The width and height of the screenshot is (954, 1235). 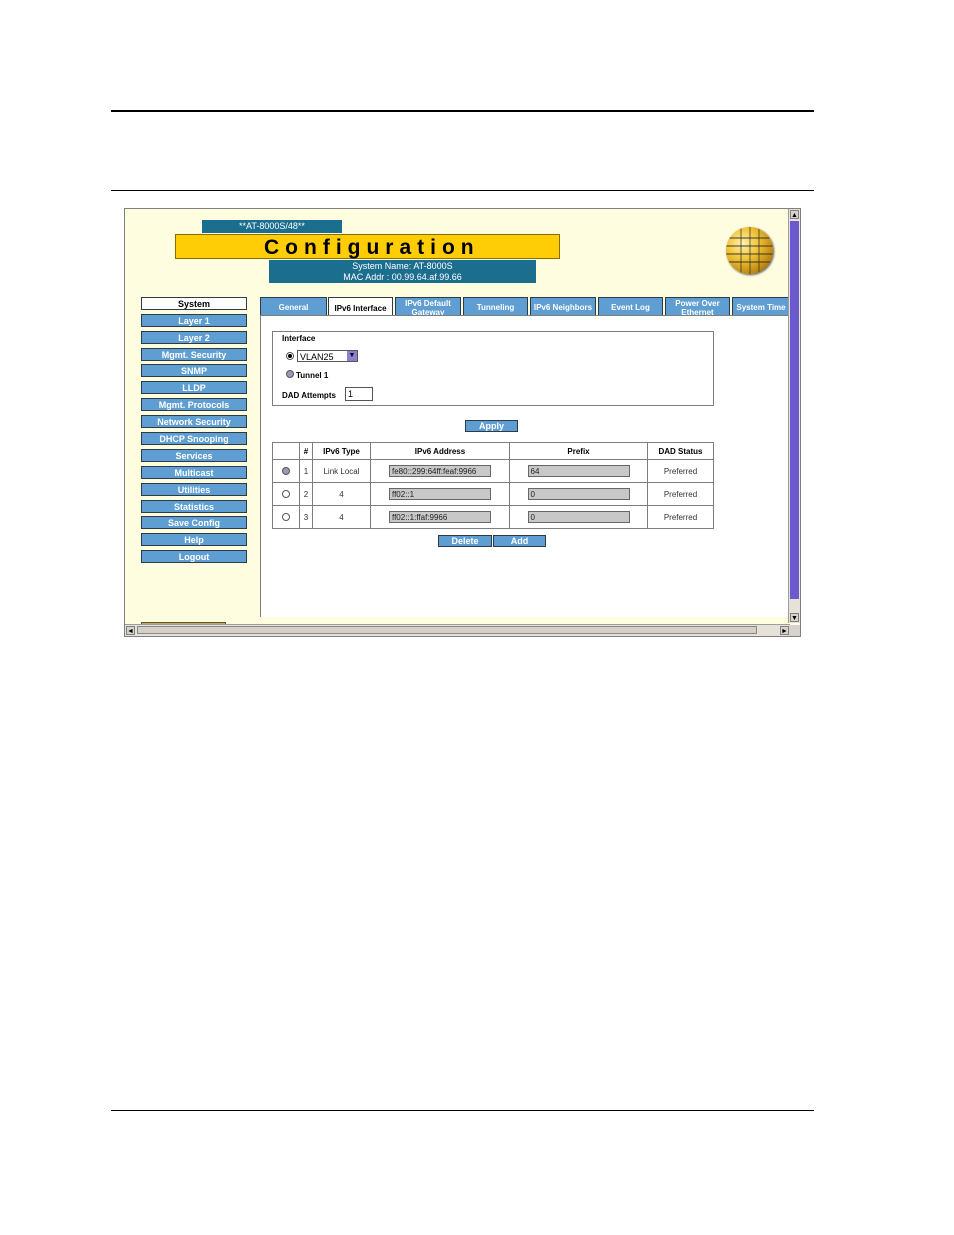 I want to click on apply-button: Apply, so click(x=491, y=426).